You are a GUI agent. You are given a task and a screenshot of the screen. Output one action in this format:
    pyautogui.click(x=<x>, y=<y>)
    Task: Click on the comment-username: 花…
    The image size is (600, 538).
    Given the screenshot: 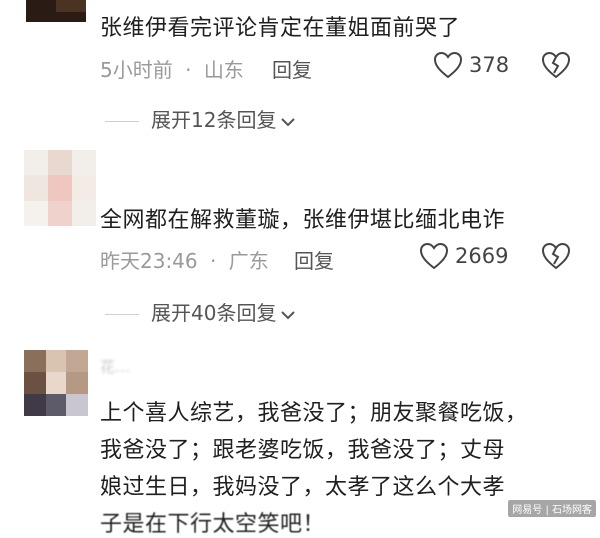 What is the action you would take?
    pyautogui.click(x=115, y=366)
    